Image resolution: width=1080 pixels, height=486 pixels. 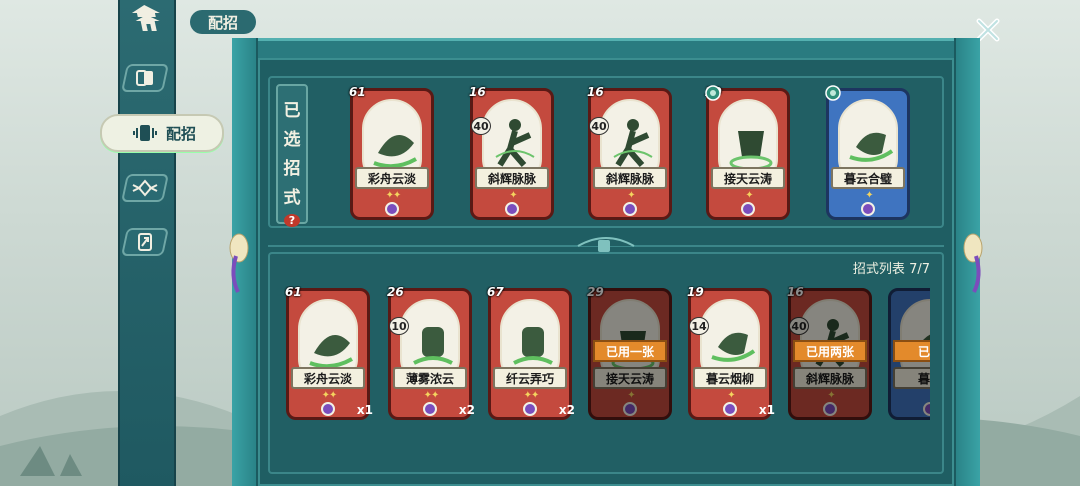 I want to click on selected-moves-label: 已 选 招 式 ?, so click(x=292, y=155).